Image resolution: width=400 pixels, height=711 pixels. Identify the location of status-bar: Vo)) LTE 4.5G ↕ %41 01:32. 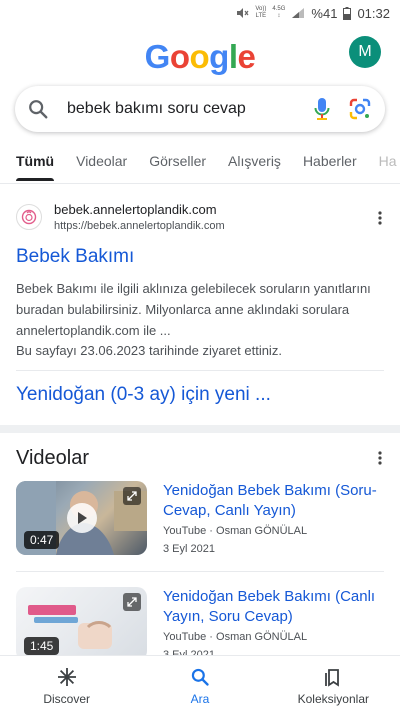
(200, 13).